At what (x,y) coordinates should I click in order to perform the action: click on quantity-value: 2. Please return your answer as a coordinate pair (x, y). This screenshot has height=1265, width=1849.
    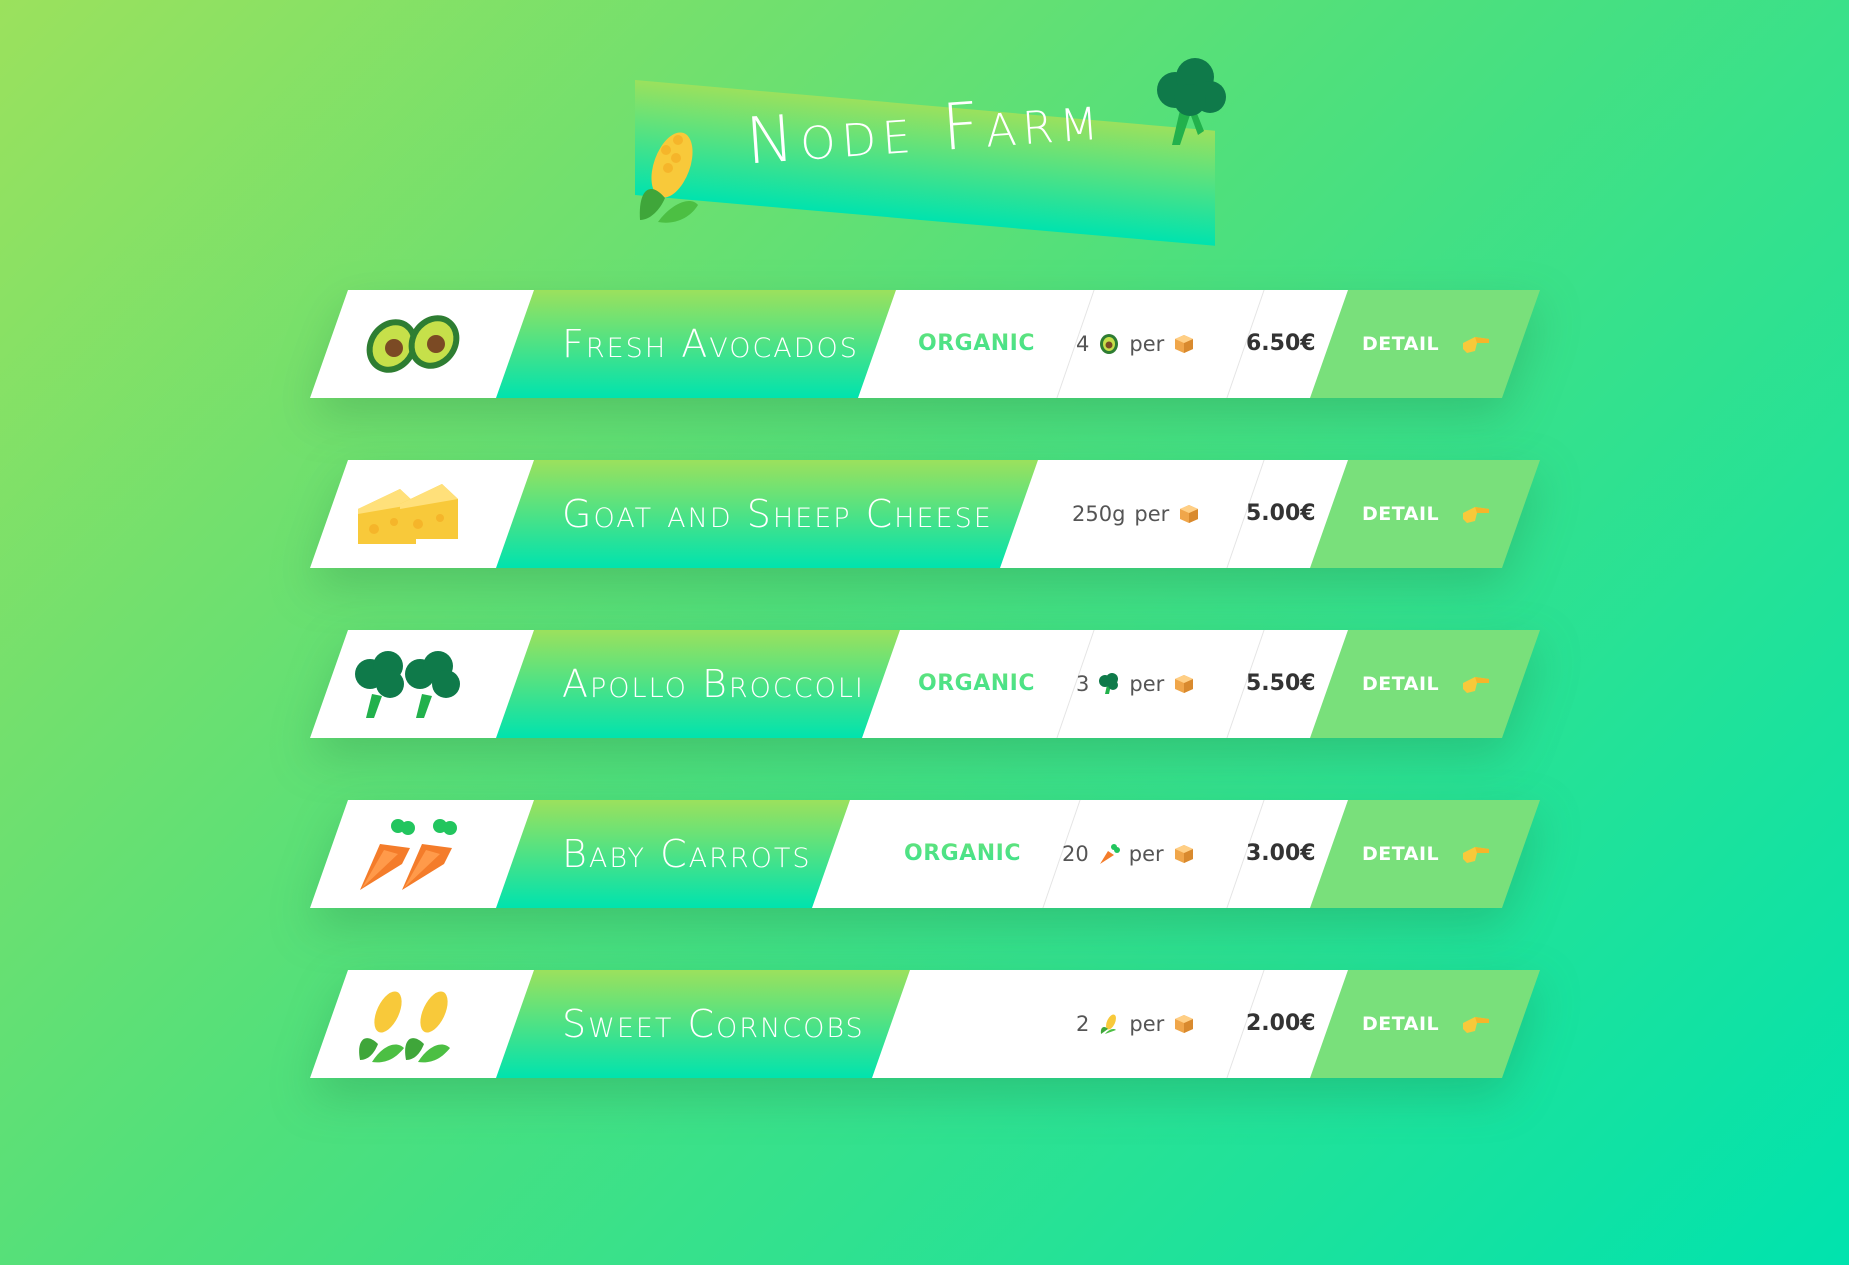
    Looking at the image, I should click on (1083, 1024).